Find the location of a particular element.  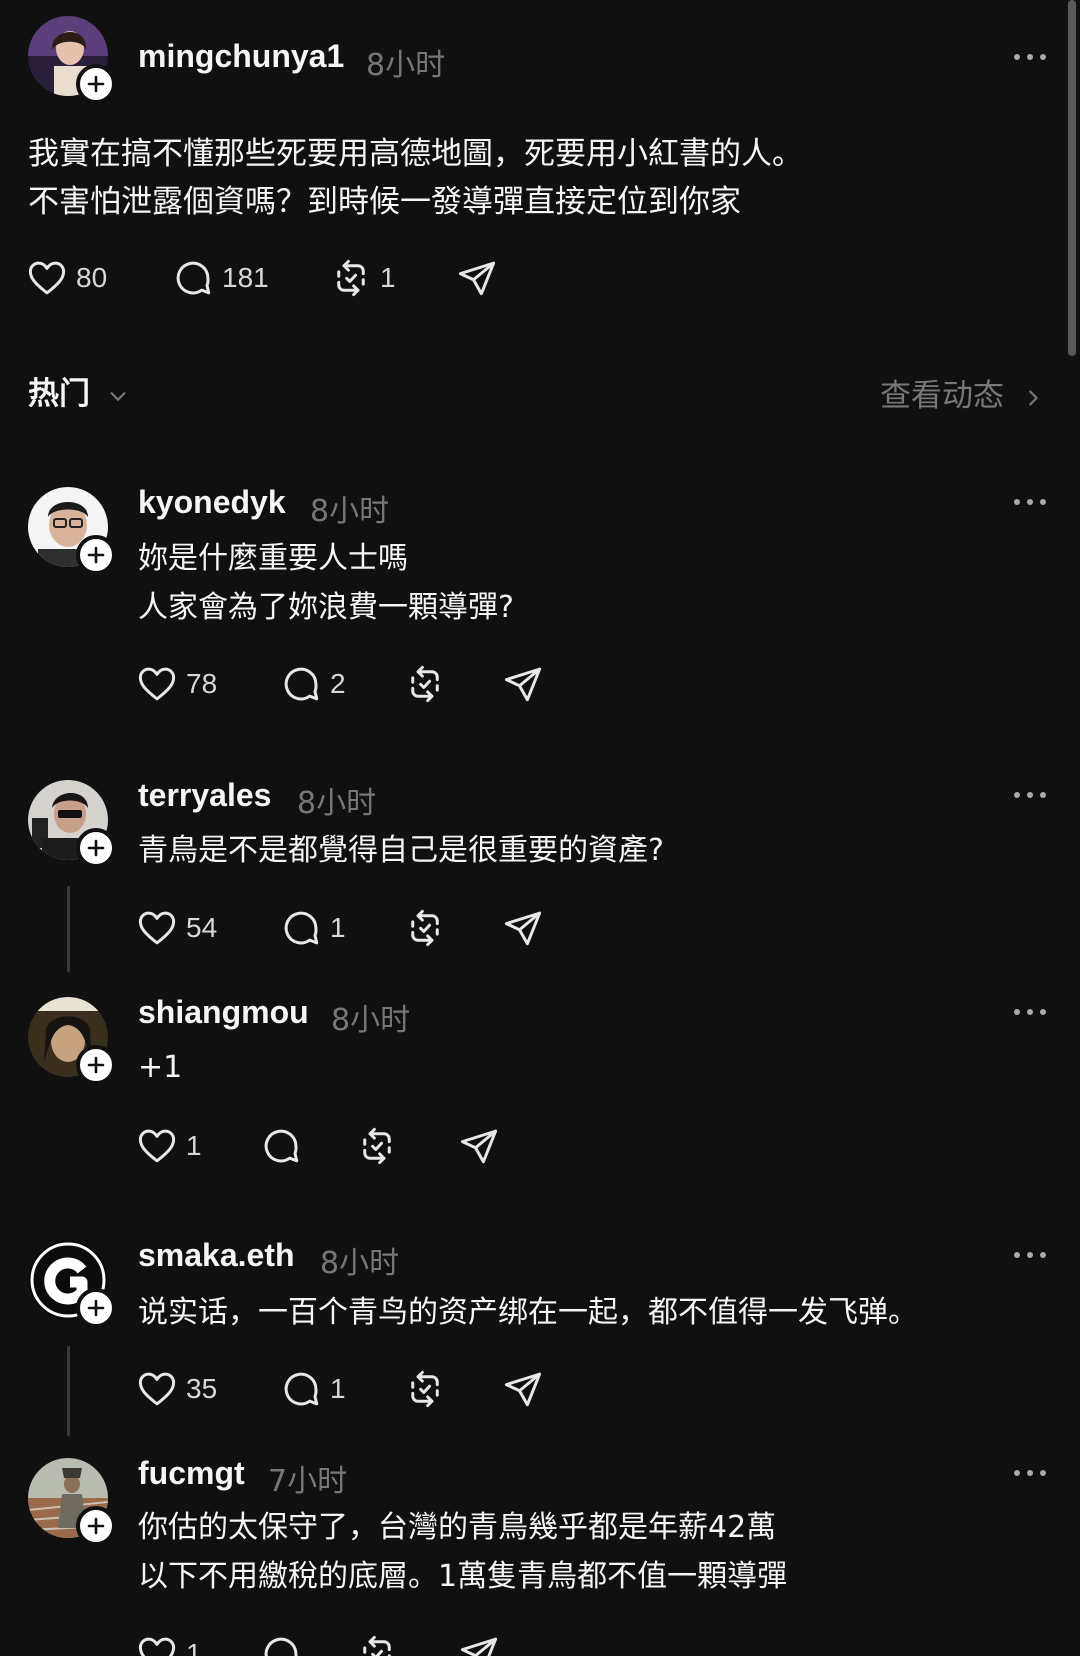

comment-time: 7小时 is located at coordinates (308, 1481).